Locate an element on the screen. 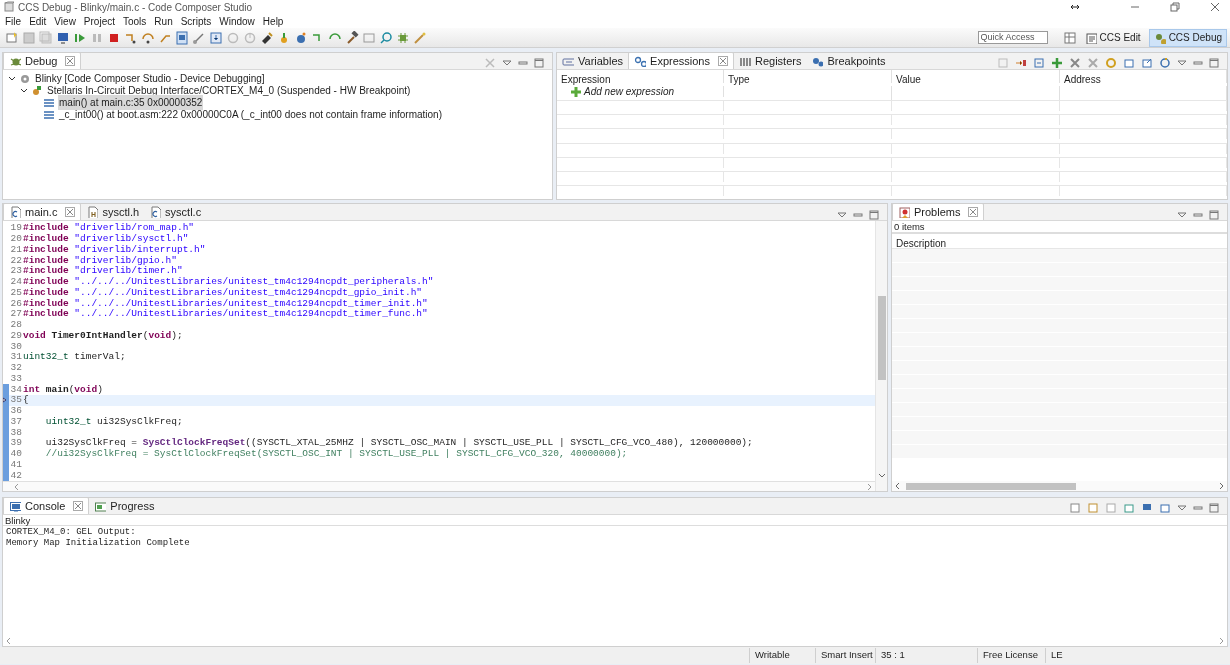 This screenshot has width=1230, height=665. menu-item: Project is located at coordinates (99, 21).